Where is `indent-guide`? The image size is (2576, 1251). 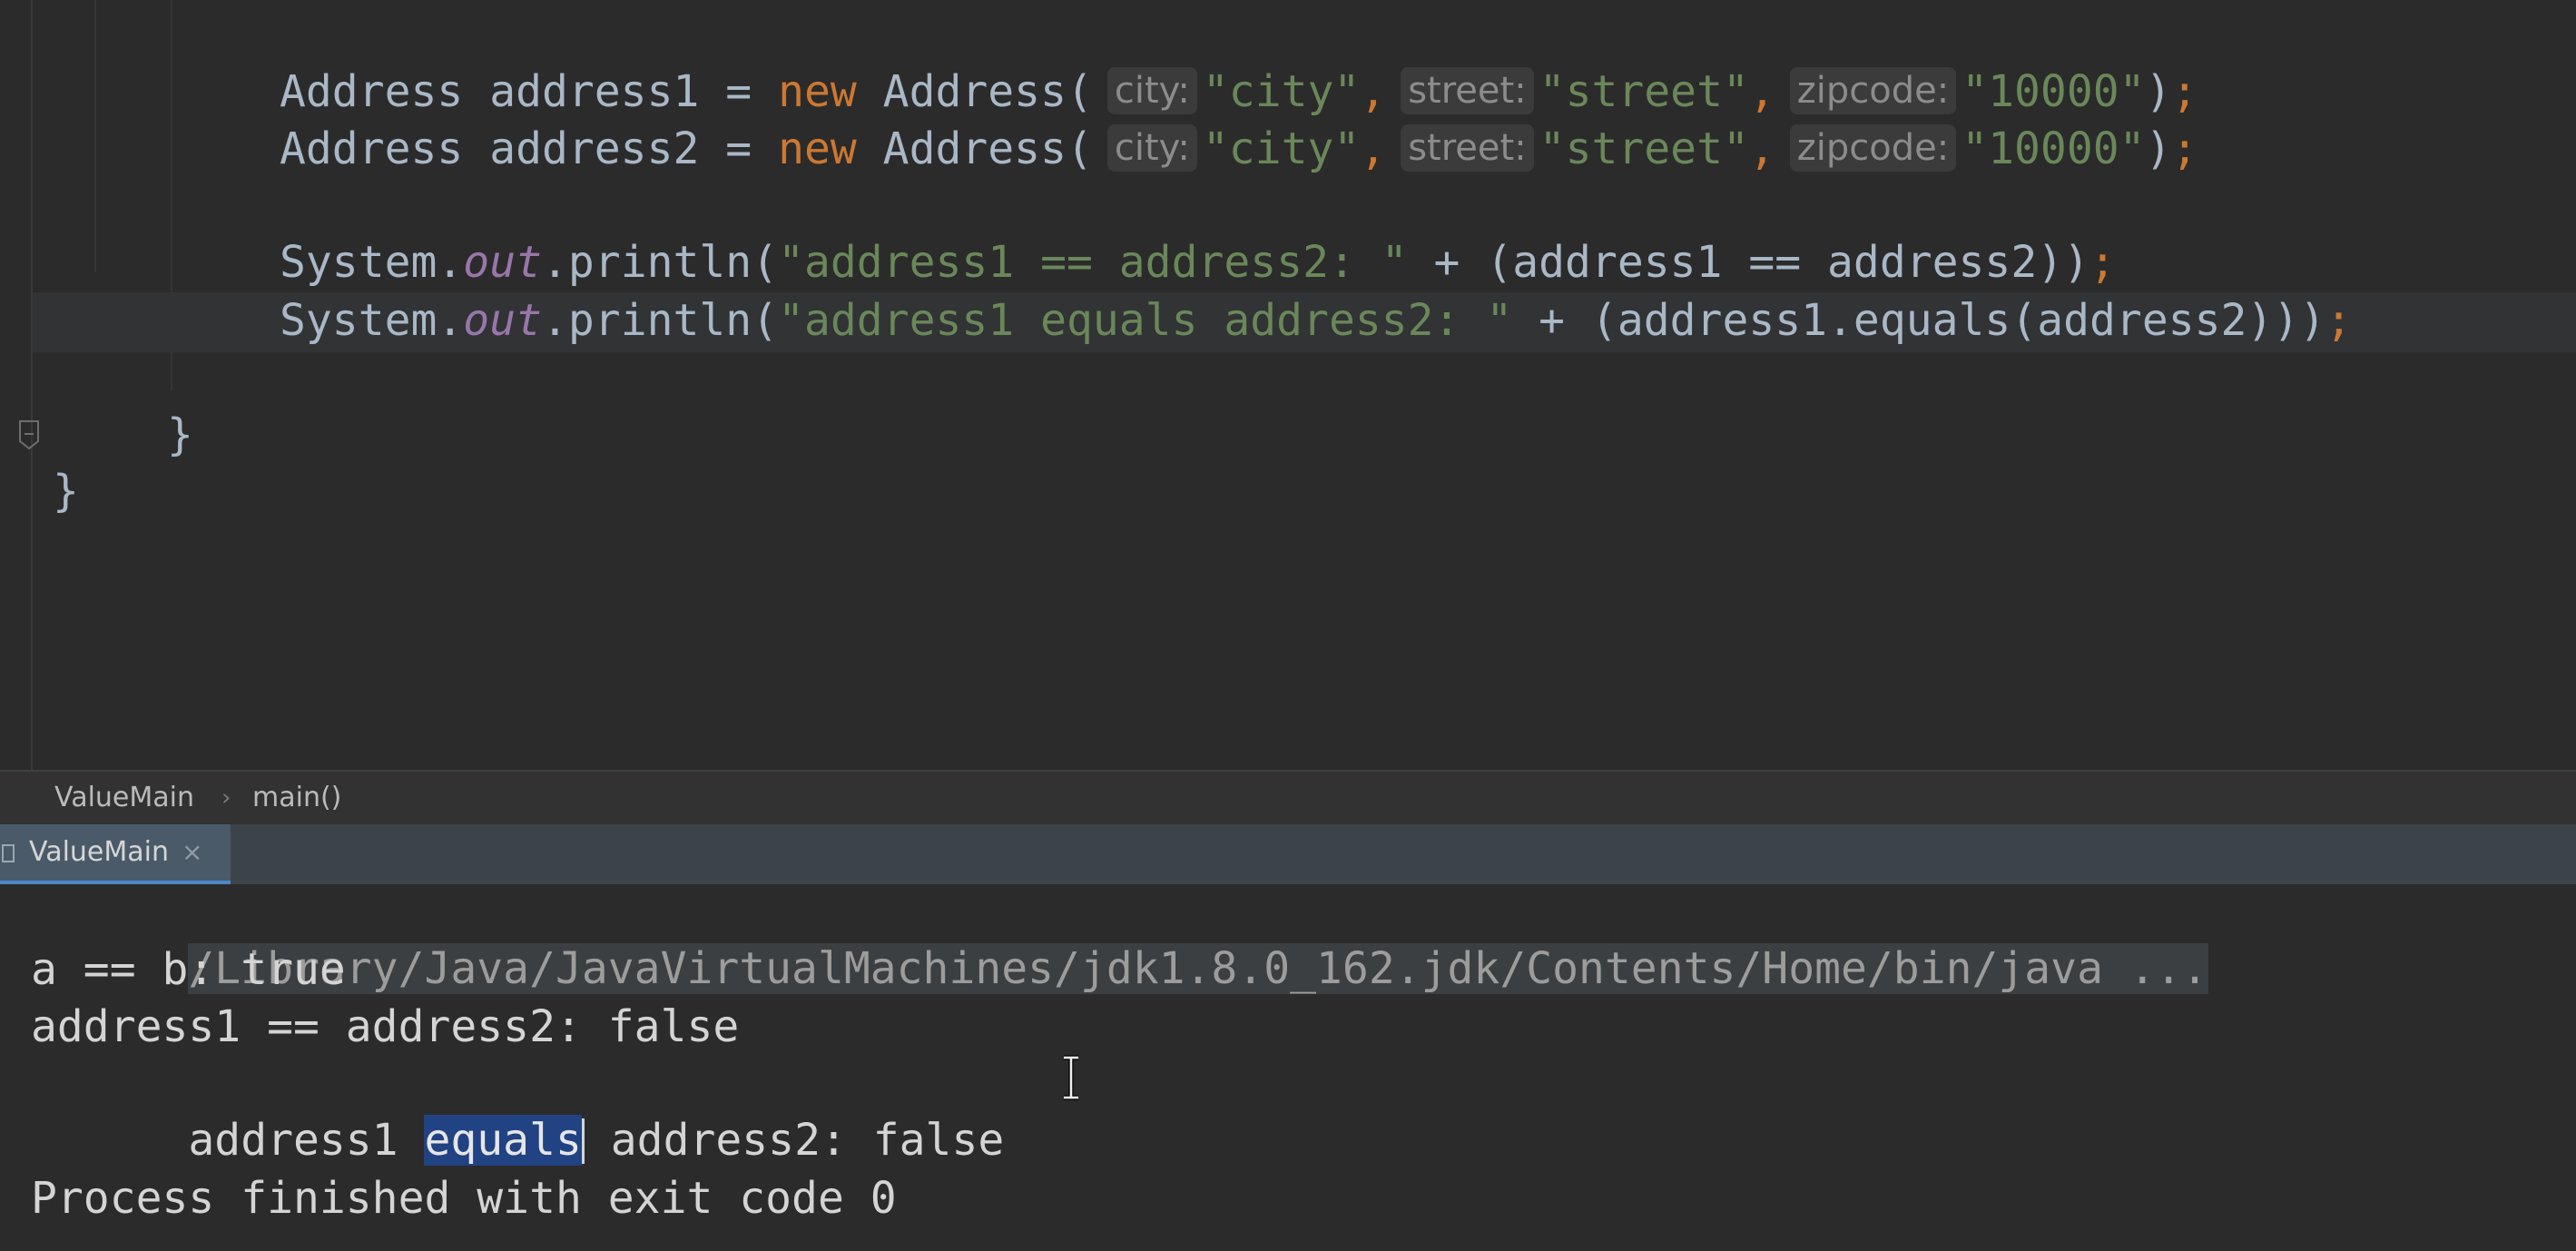
indent-guide is located at coordinates (95, 136).